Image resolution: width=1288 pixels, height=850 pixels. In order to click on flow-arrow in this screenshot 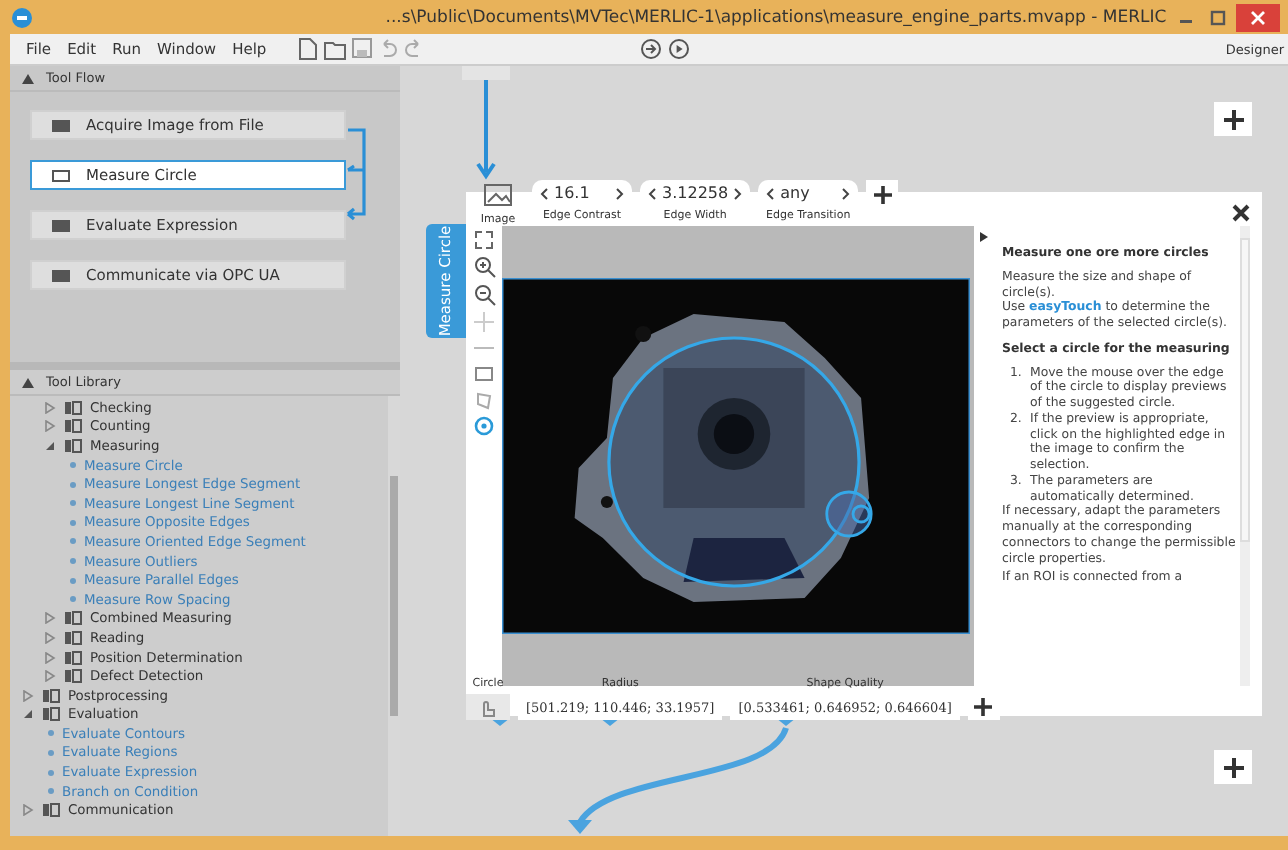, I will do `click(486, 132)`.